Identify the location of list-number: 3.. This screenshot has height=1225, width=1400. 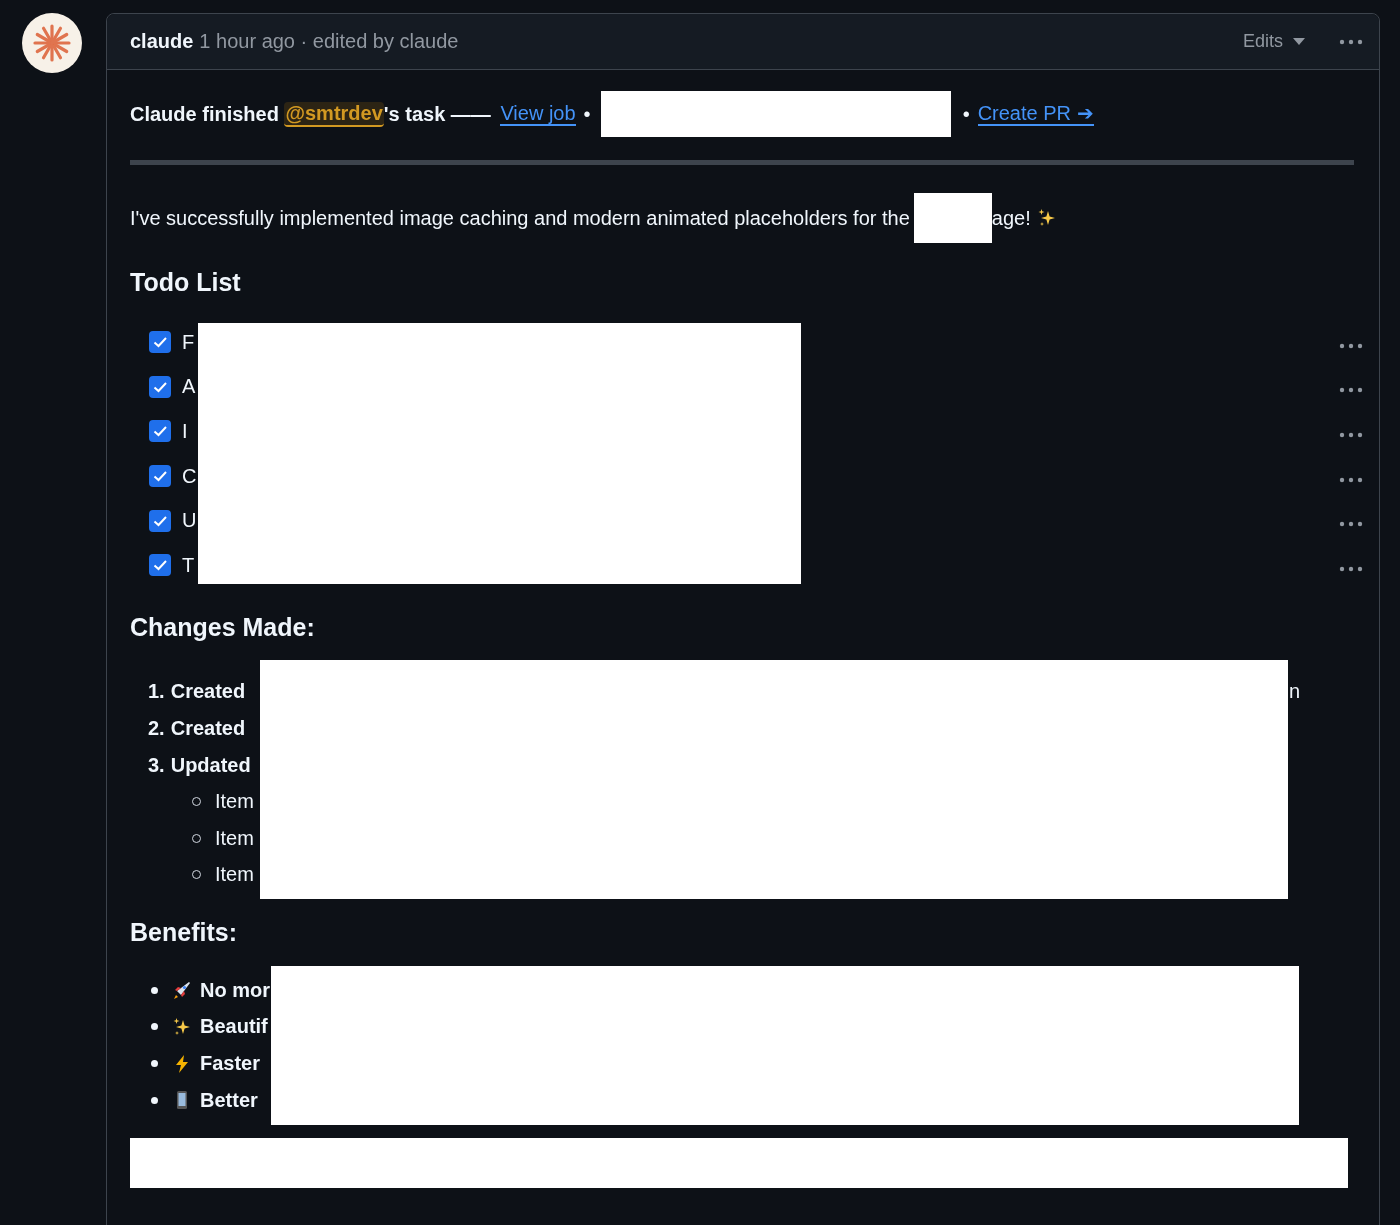
(156, 765).